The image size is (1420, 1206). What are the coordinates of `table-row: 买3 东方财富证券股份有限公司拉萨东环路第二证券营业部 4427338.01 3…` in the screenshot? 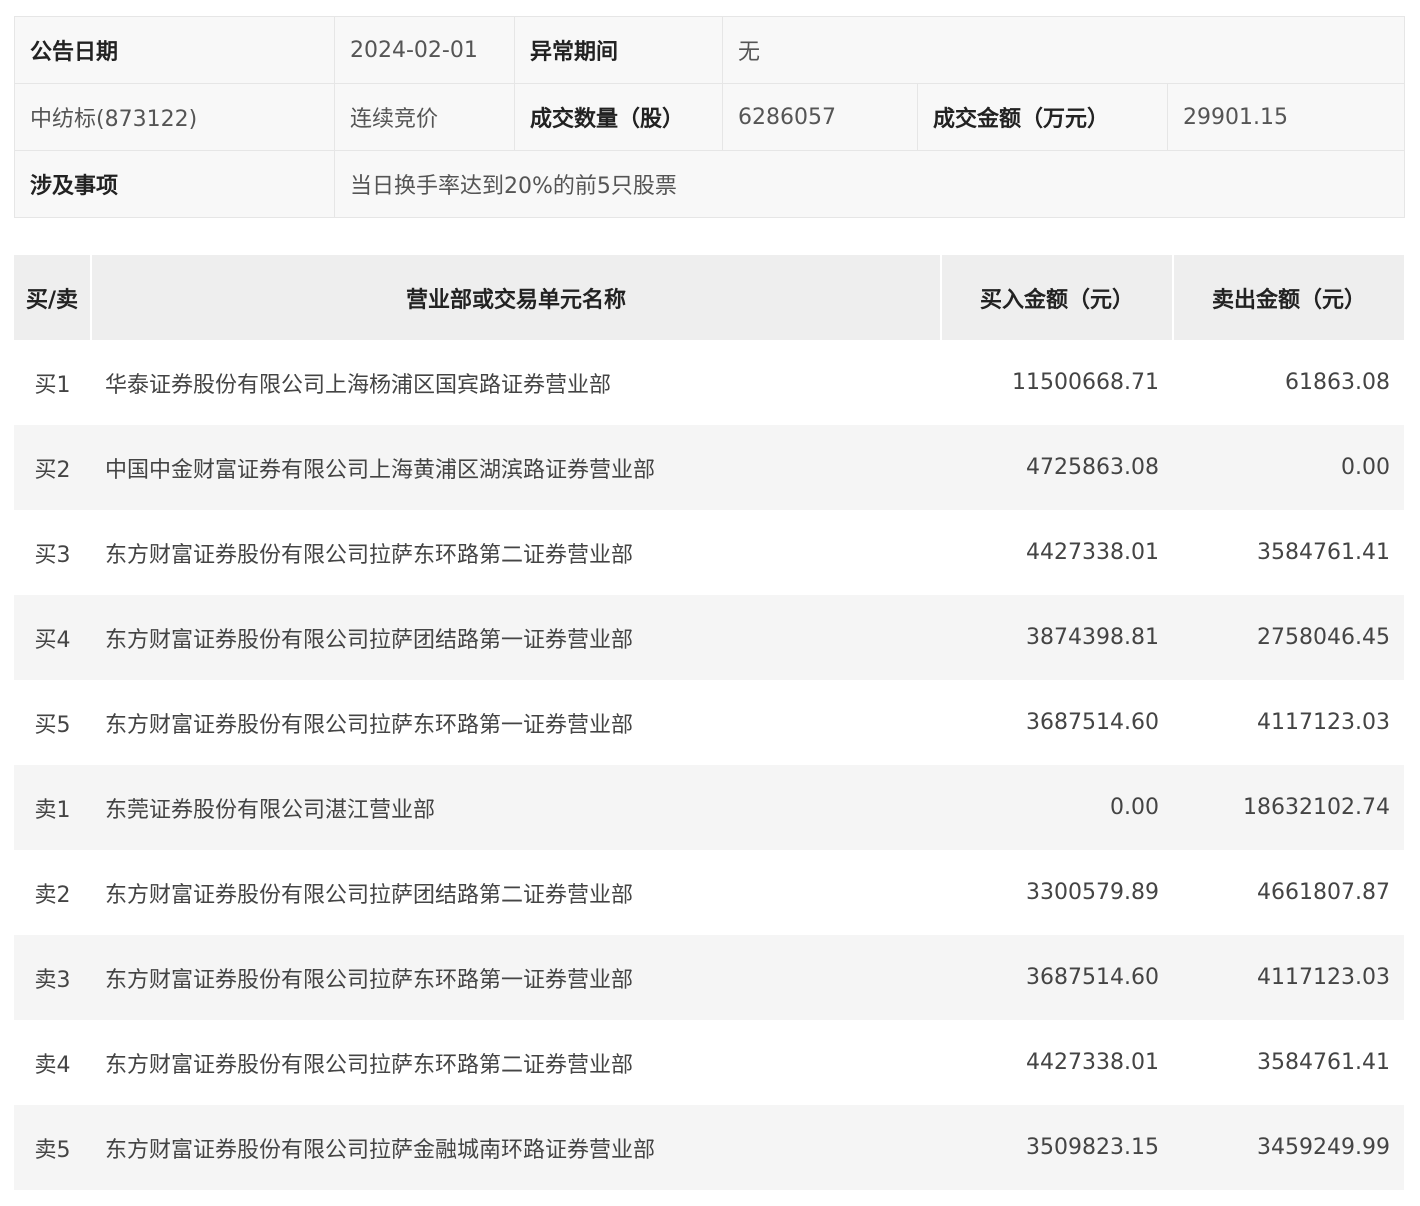 It's located at (709, 552).